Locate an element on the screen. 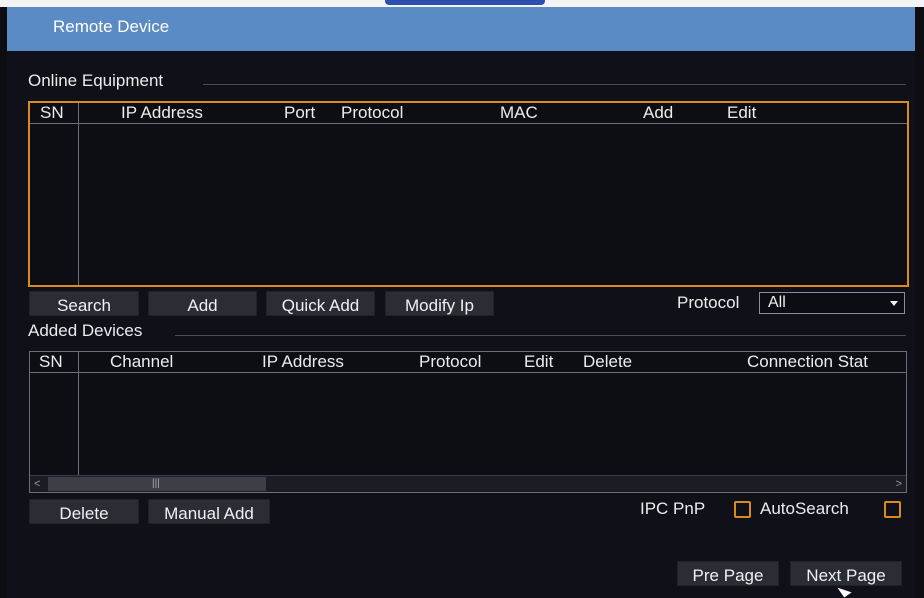  auto-search-label: AutoSearch is located at coordinates (804, 508).